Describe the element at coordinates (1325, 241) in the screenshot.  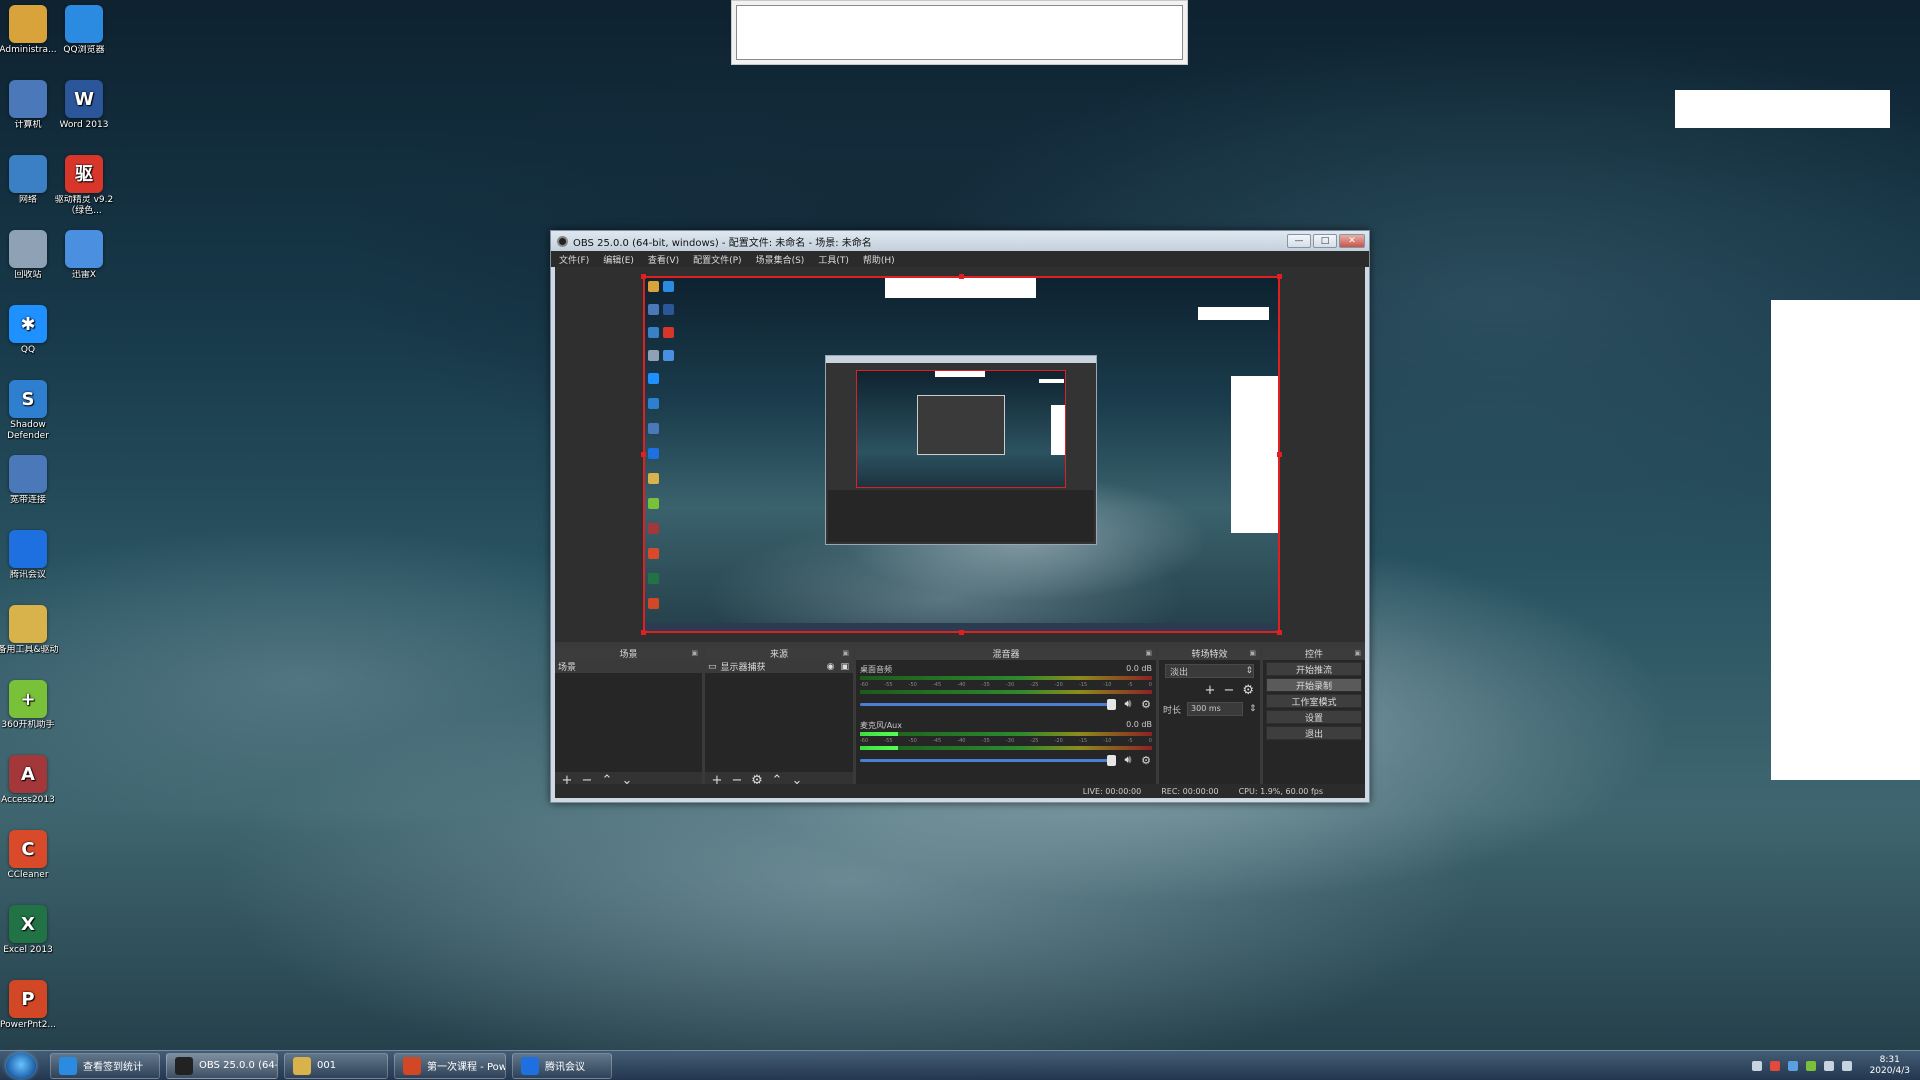
I see `maximize-button: □` at that location.